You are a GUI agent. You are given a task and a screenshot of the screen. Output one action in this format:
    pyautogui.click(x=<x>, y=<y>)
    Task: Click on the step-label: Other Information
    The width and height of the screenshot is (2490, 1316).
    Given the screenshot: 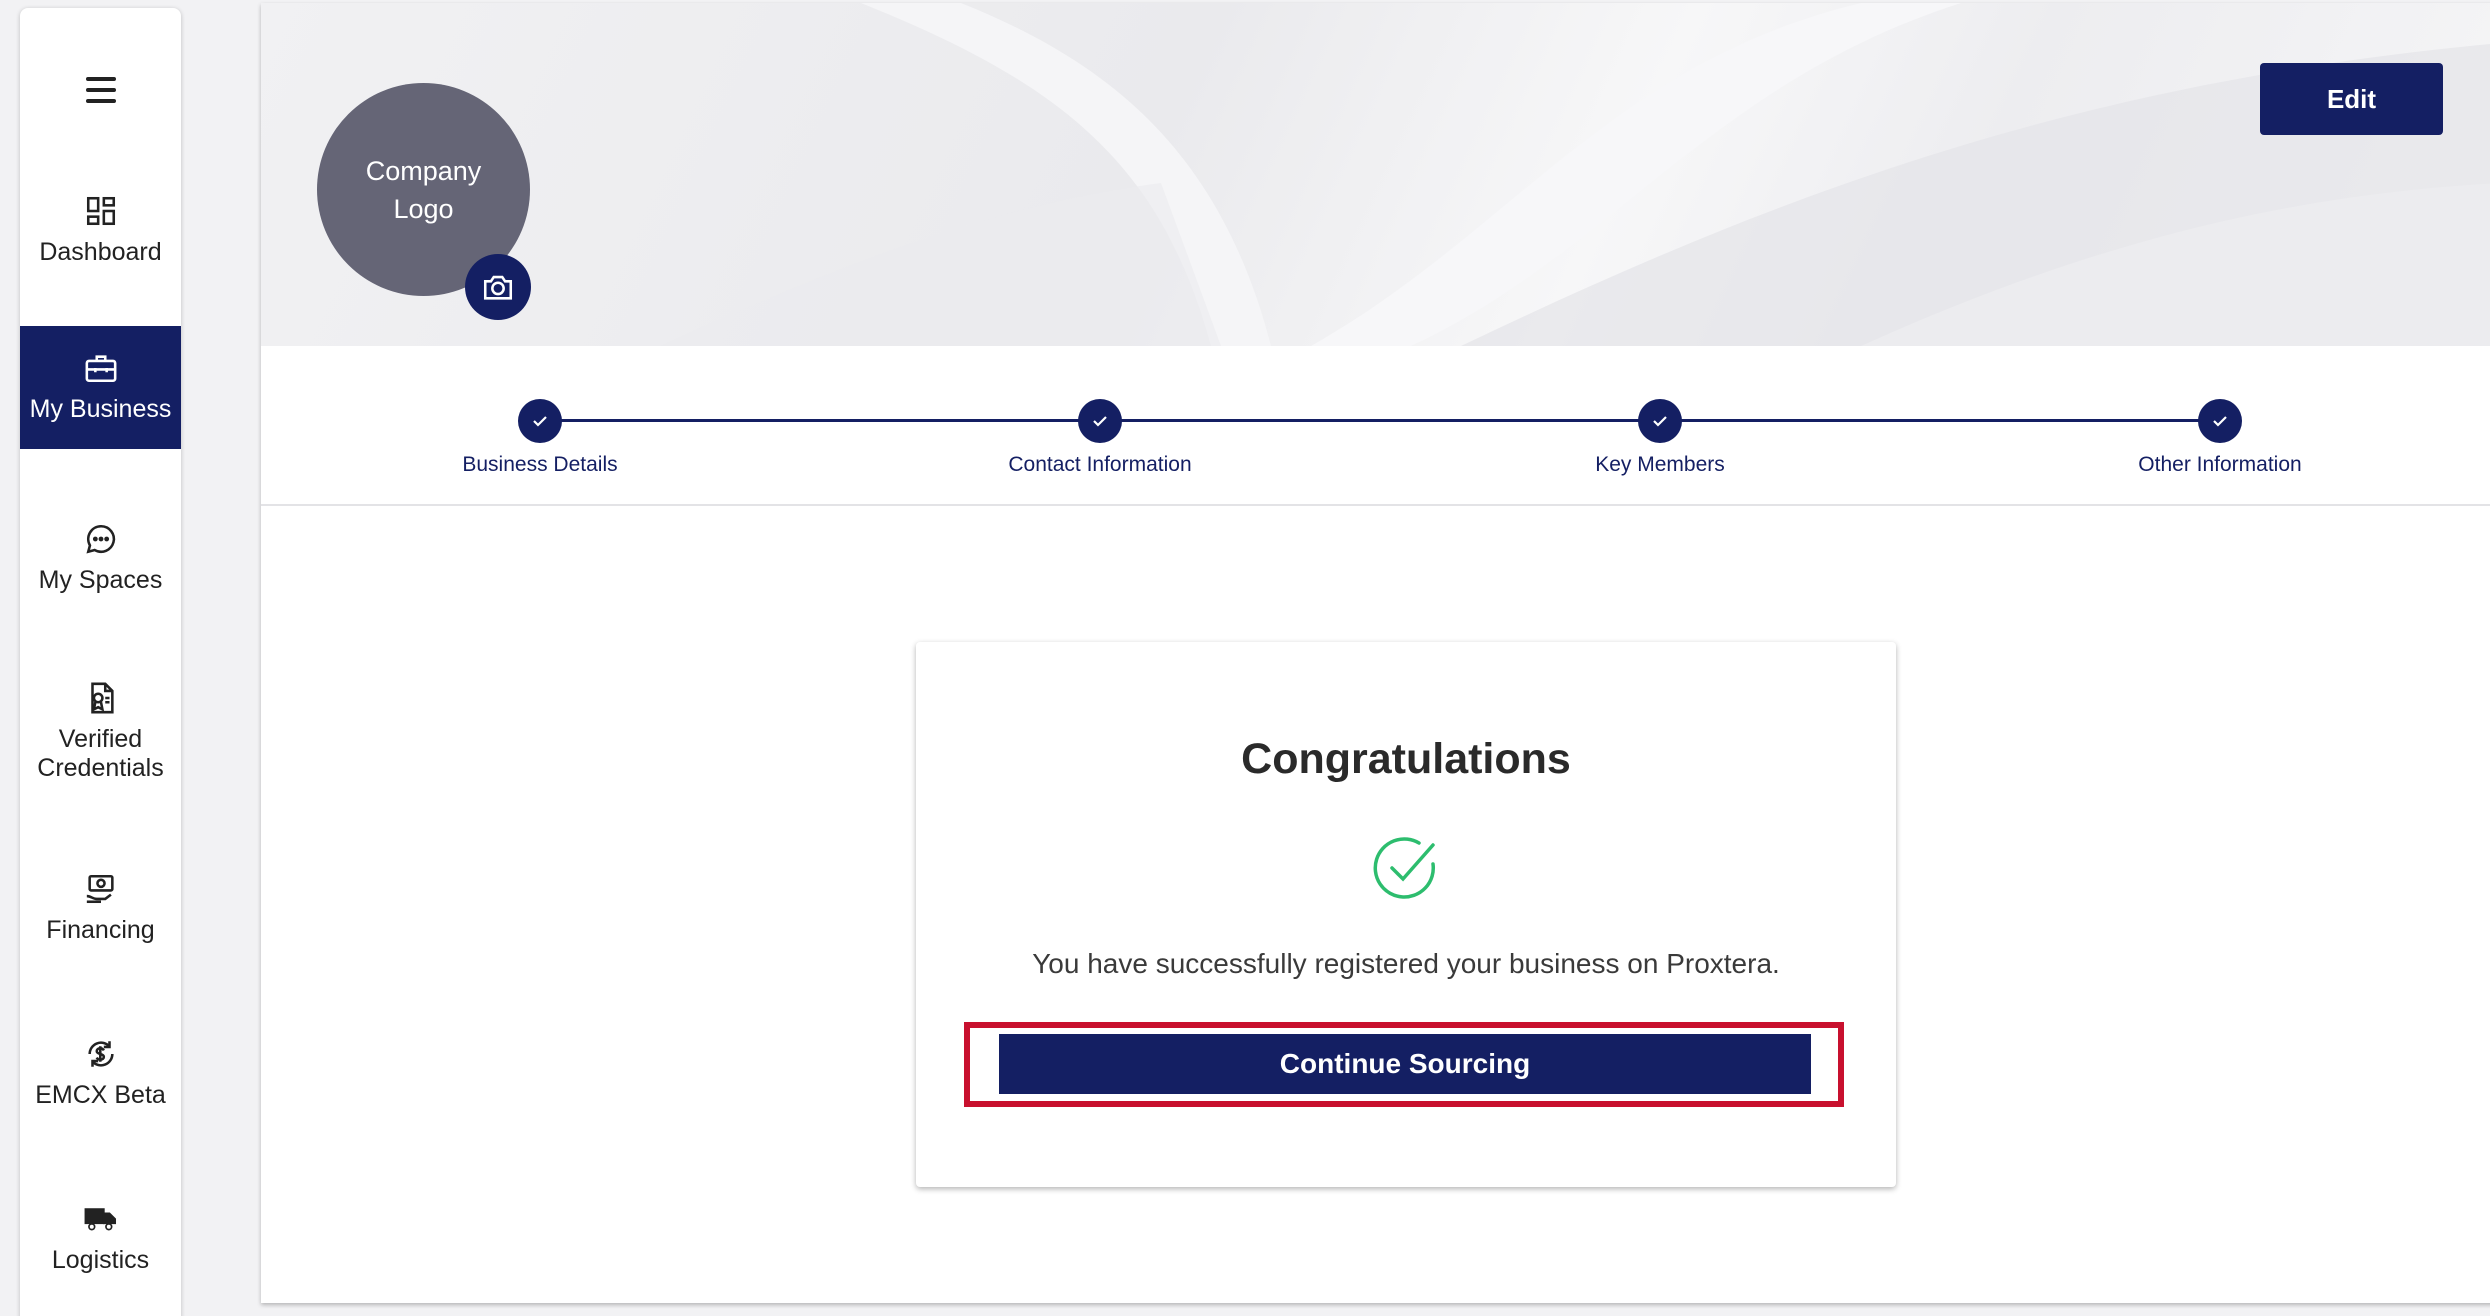 What is the action you would take?
    pyautogui.click(x=2220, y=464)
    